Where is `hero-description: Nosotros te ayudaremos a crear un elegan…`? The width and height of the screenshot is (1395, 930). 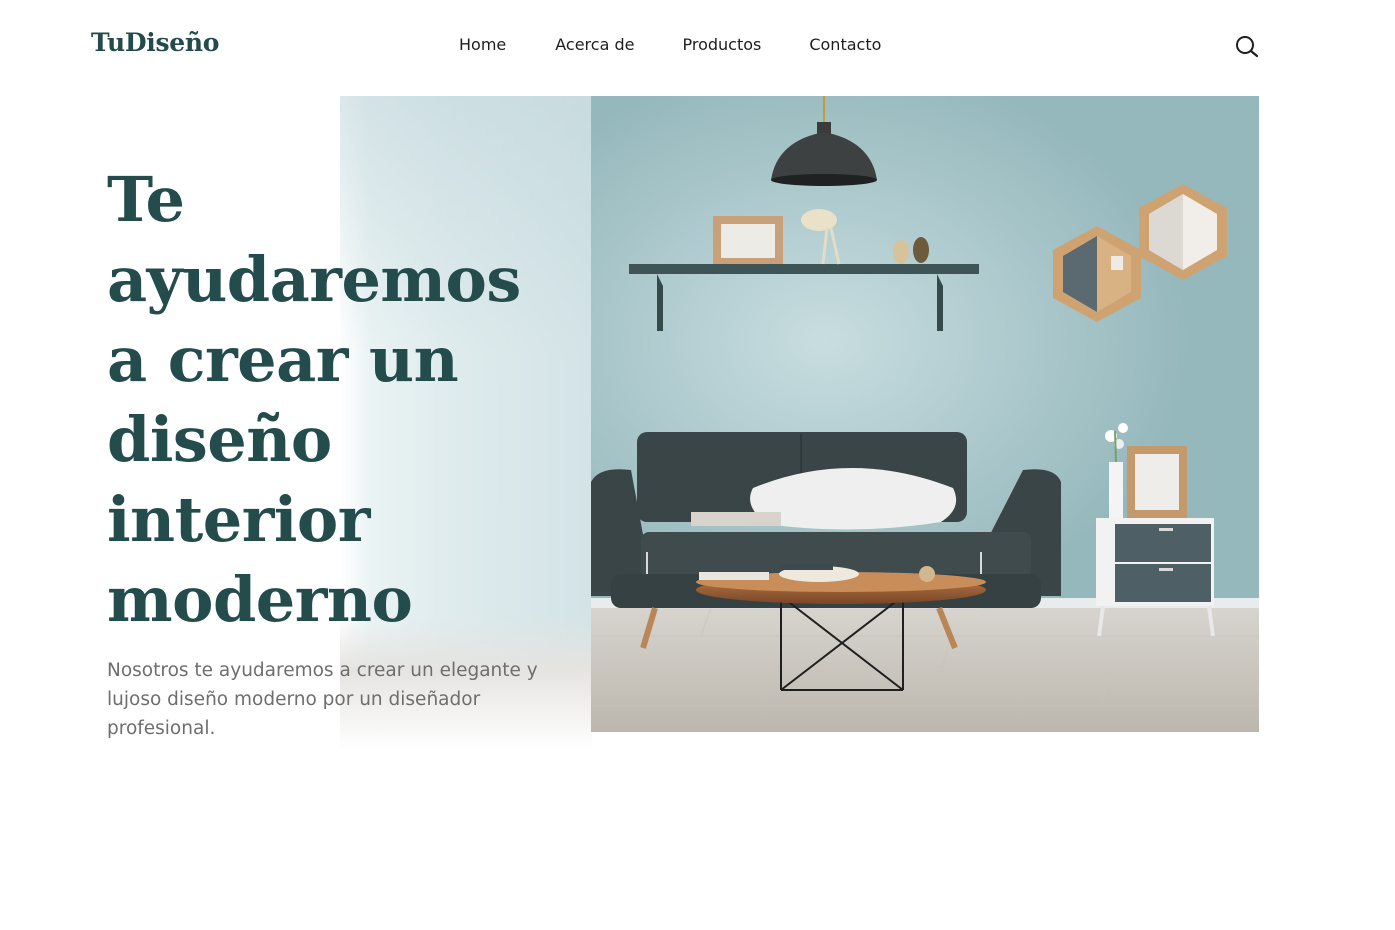 hero-description: Nosotros te ayudaremos a crear un elegan… is located at coordinates (322, 699).